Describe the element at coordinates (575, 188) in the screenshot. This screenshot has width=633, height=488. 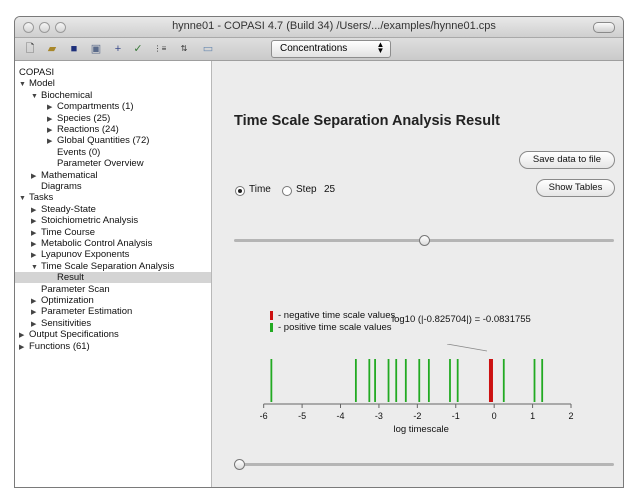
I see `show-tables-button: Show Tables` at that location.